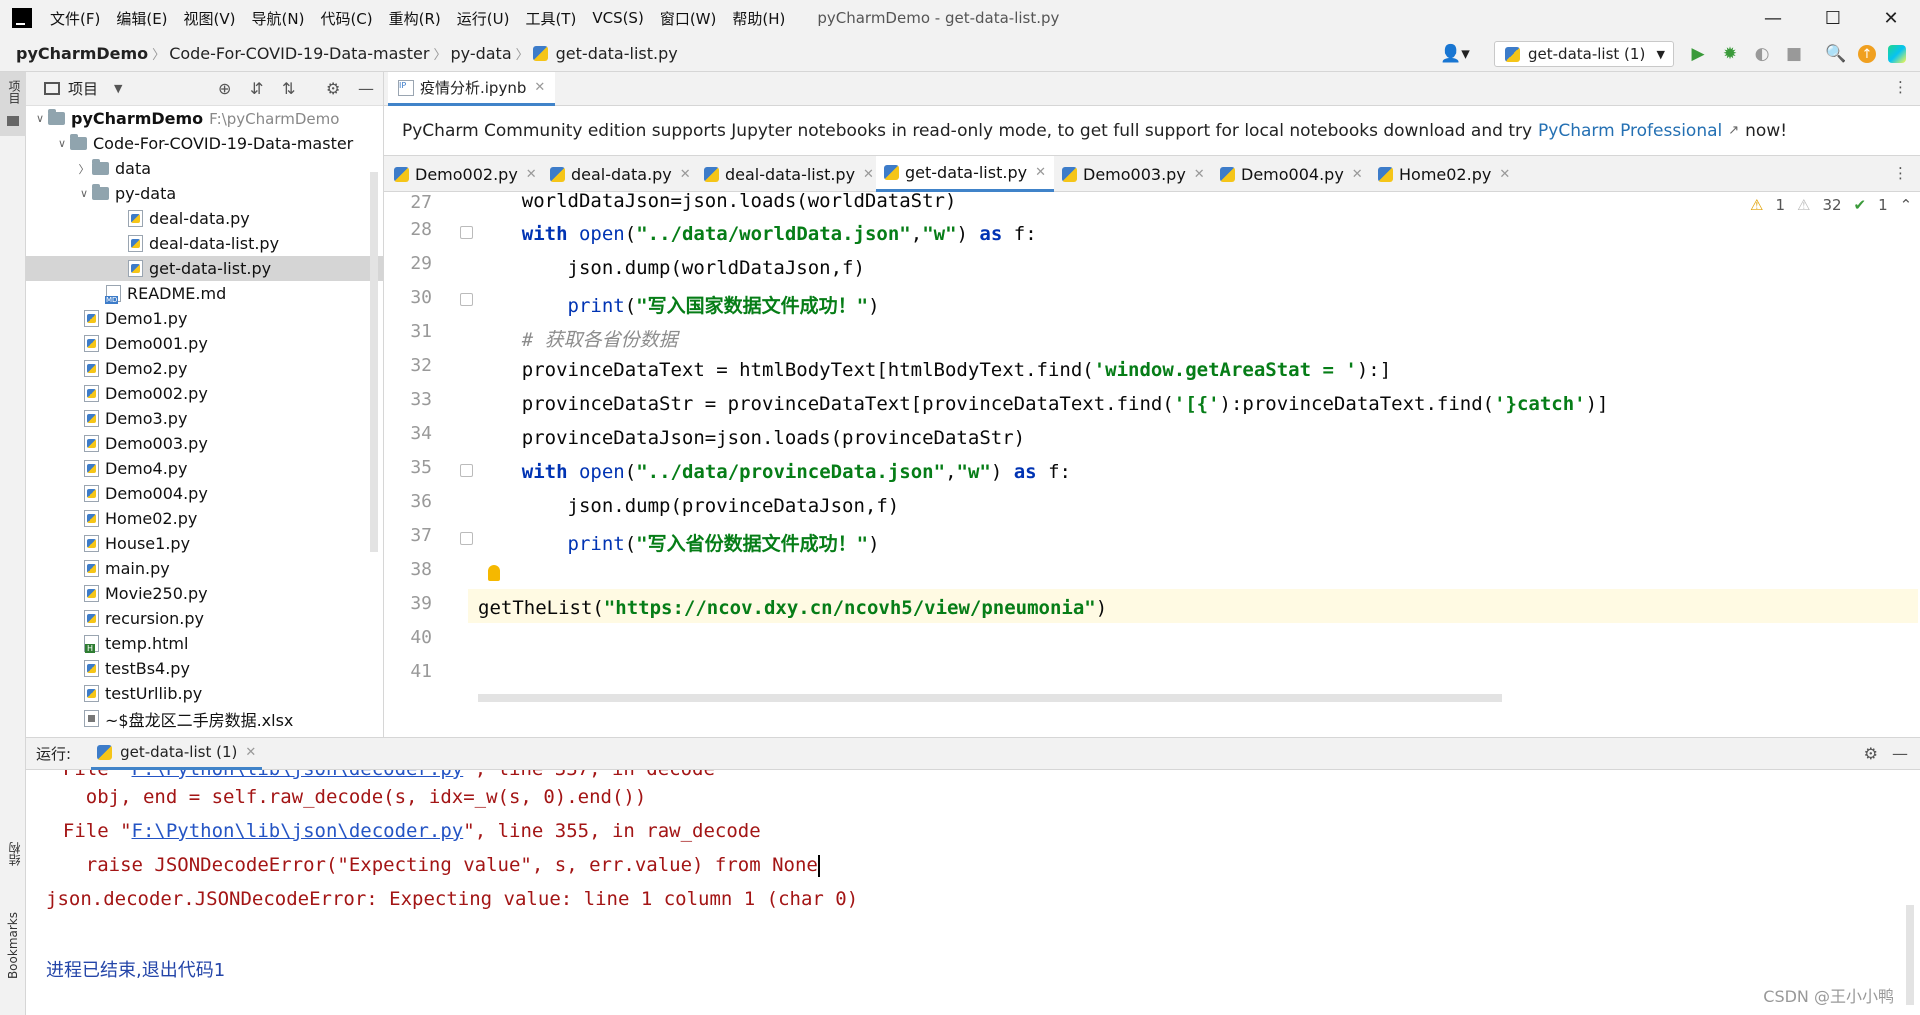 The height and width of the screenshot is (1015, 1920). I want to click on chevron-up-icon: ⌃, so click(1906, 205).